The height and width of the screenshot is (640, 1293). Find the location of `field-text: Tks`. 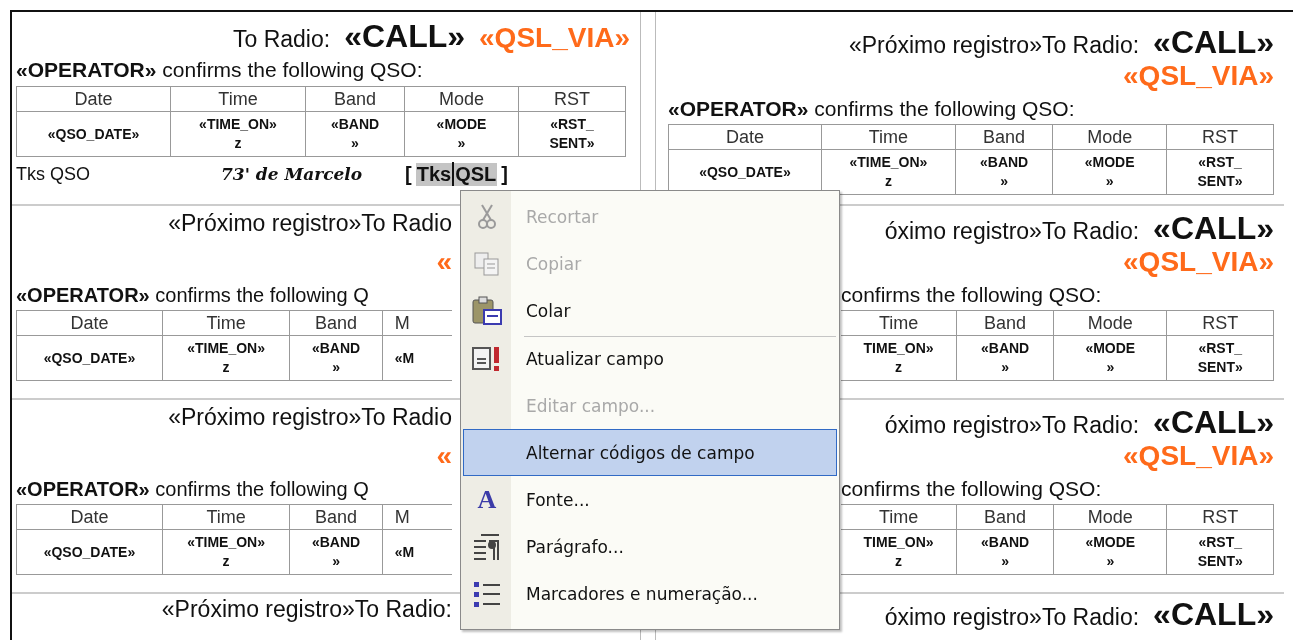

field-text: Tks is located at coordinates (434, 174).